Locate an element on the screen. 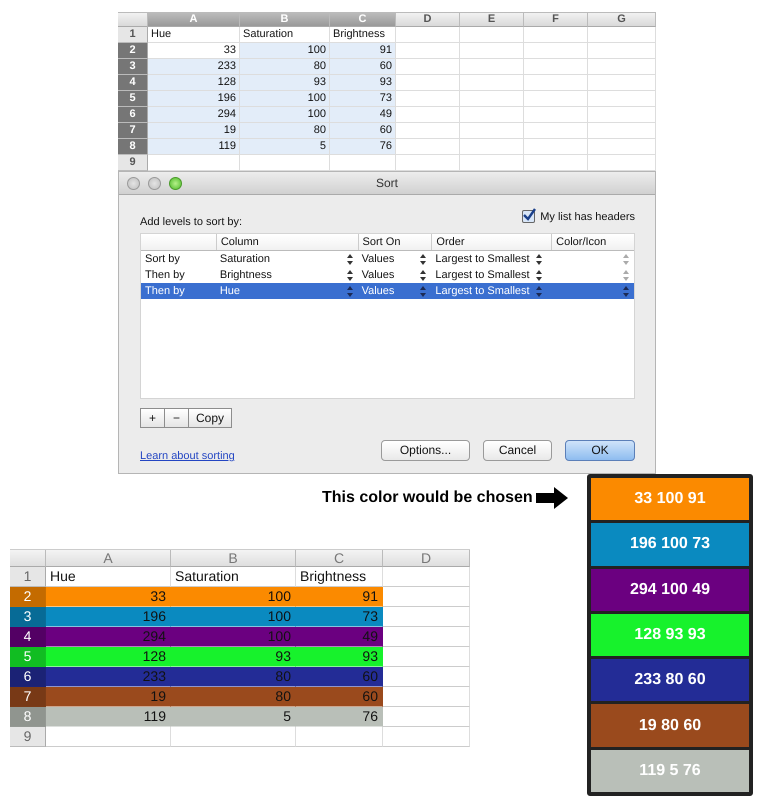  popup-value: Hue is located at coordinates (230, 291).